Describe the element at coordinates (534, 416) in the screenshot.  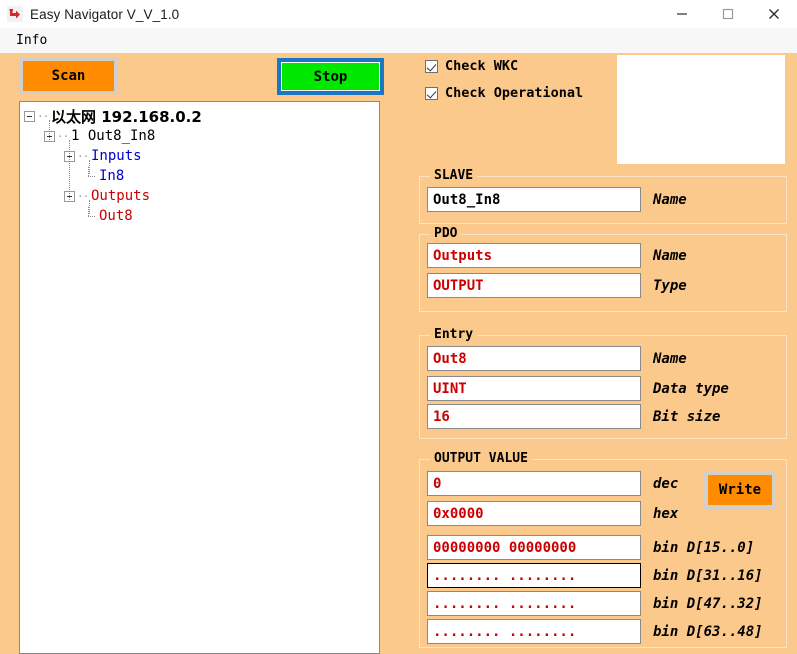
I see `entry-bitsize-field: 16` at that location.